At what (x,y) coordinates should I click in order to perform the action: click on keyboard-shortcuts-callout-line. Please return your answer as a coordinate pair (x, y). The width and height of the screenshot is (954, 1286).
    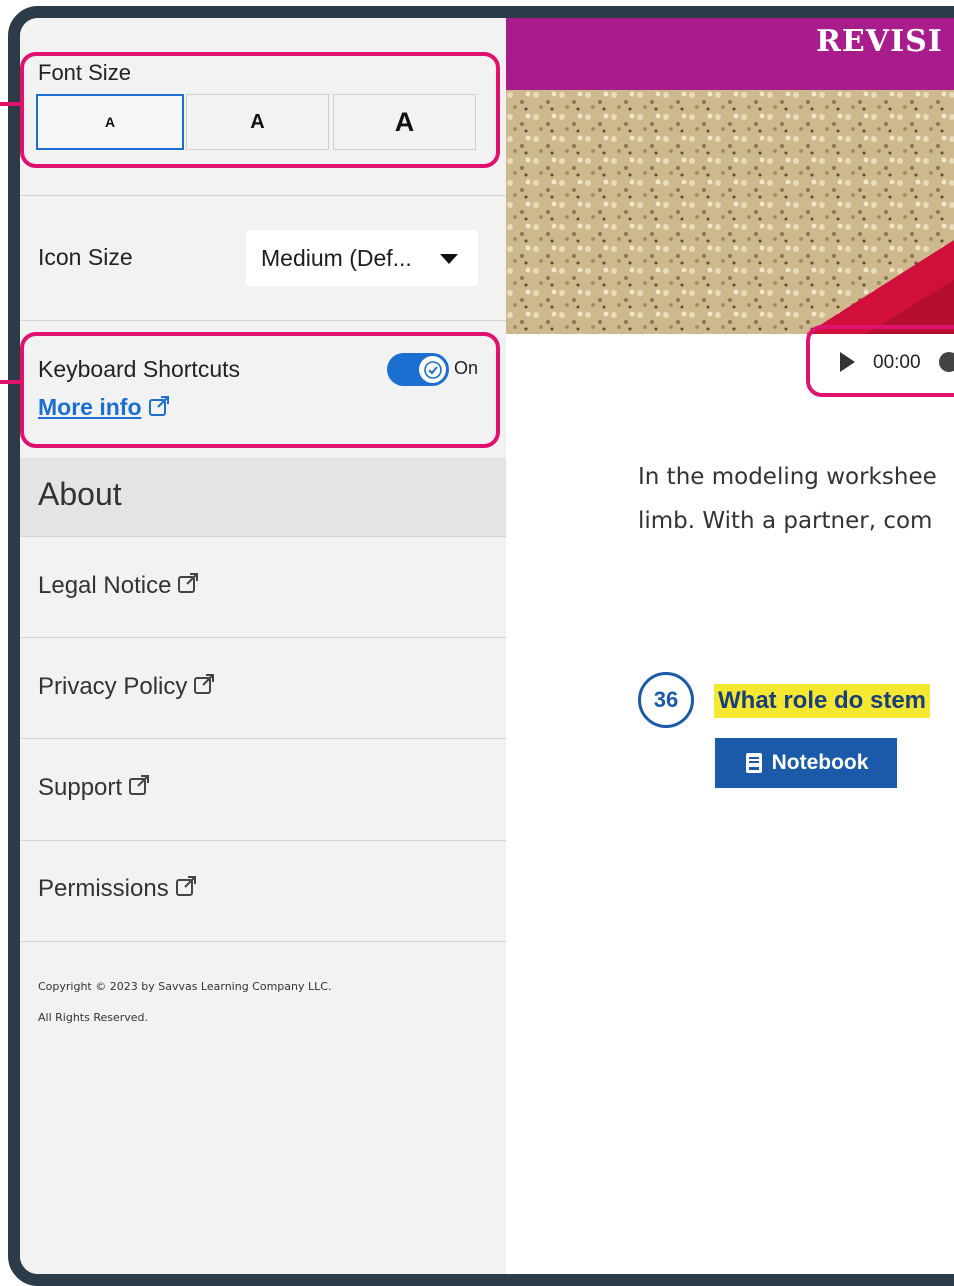
    Looking at the image, I should click on (10, 382).